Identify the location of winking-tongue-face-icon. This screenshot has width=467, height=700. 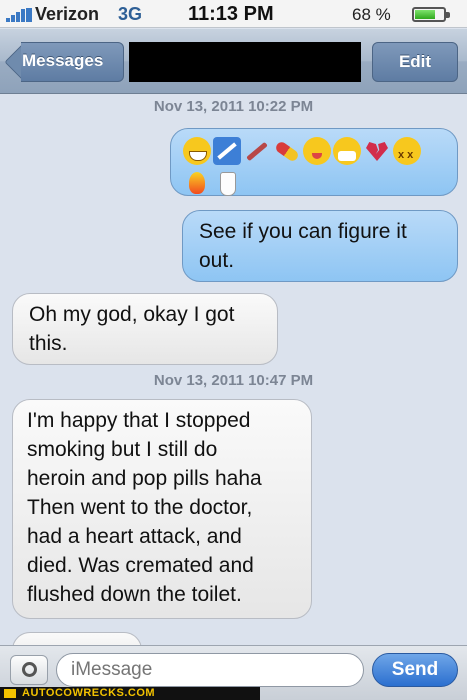
(317, 151).